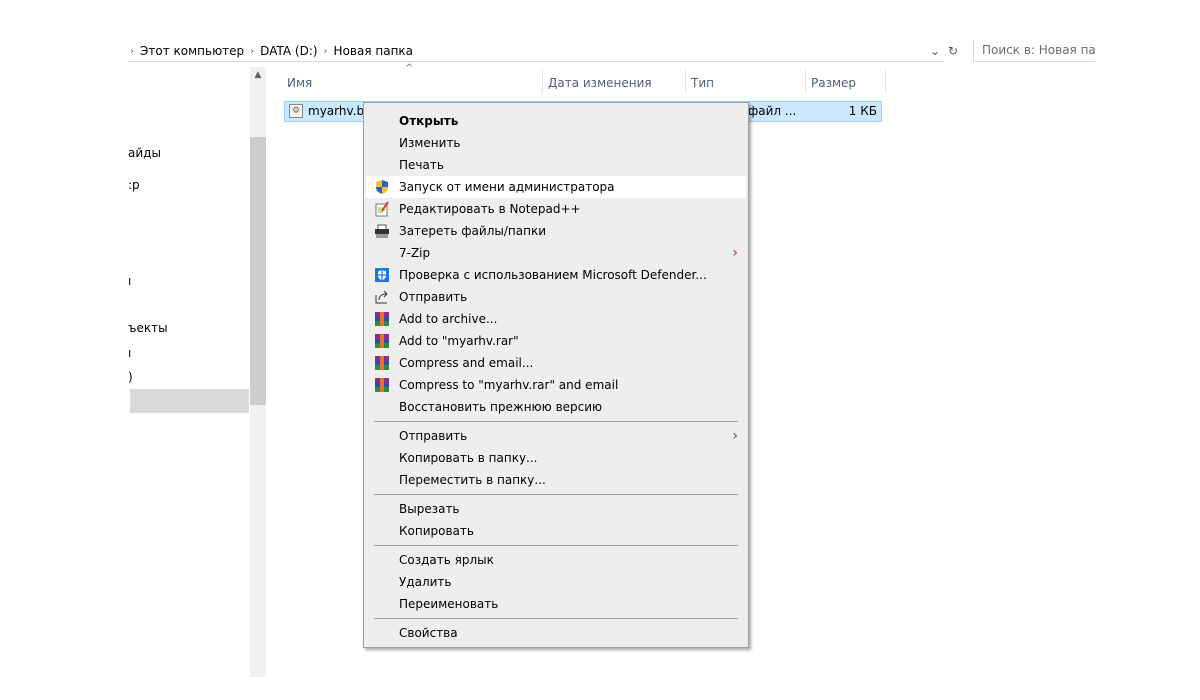 This screenshot has height=700, width=1200. What do you see at coordinates (862, 111) in the screenshot?
I see `file-size: 1 КБ` at bounding box center [862, 111].